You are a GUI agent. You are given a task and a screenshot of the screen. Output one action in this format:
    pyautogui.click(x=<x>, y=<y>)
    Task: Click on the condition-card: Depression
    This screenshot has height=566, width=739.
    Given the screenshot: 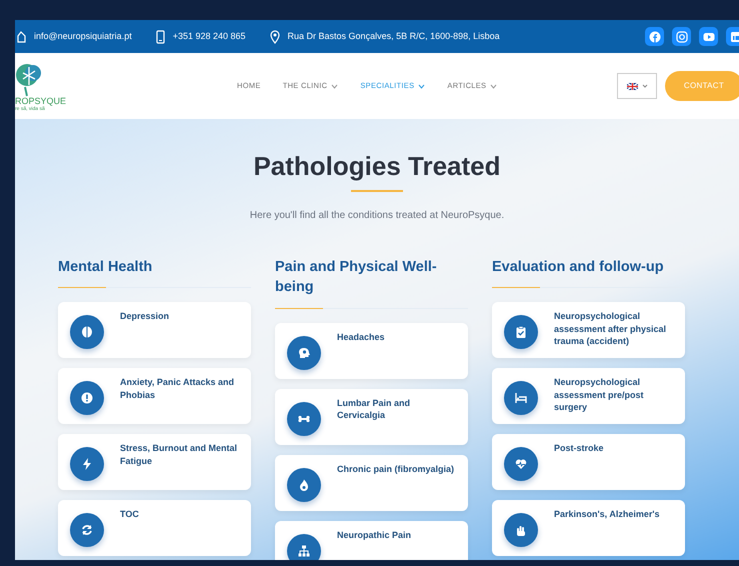 What is the action you would take?
    pyautogui.click(x=154, y=330)
    